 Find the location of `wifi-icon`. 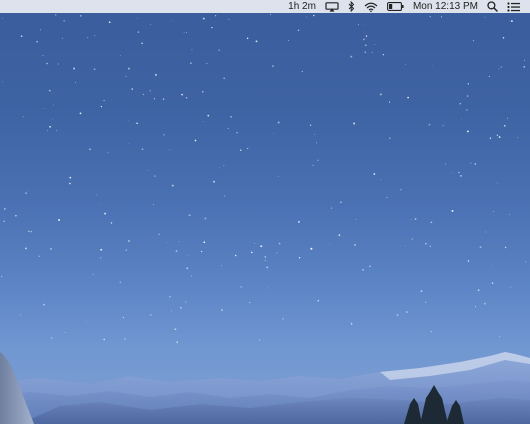

wifi-icon is located at coordinates (371, 7).